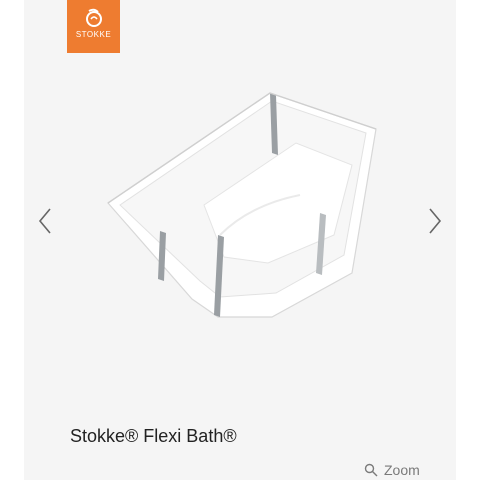  I want to click on carousel-prev-button, so click(45, 221).